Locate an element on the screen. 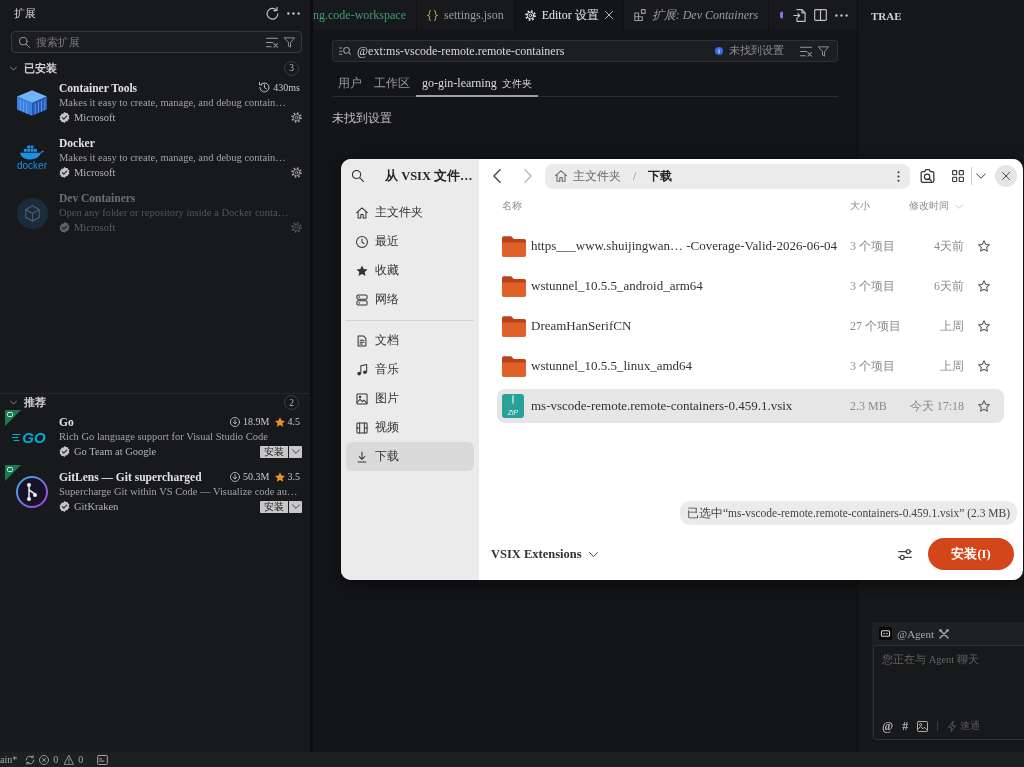 The width and height of the screenshot is (1024, 767). search-field: 搜索扩展 is located at coordinates (156, 42).